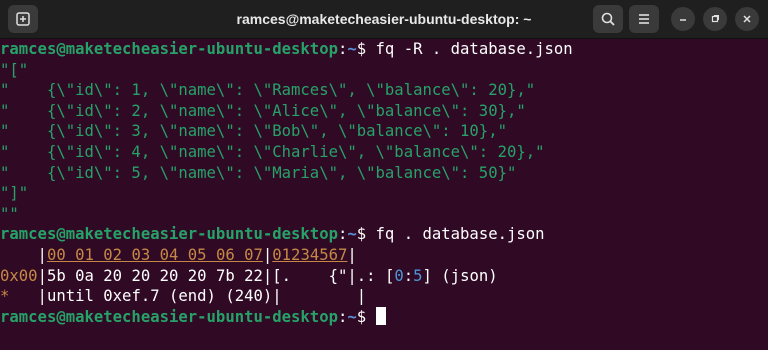 This screenshot has width=768, height=350. Describe the element at coordinates (14, 193) in the screenshot. I see `output-line: "]"` at that location.